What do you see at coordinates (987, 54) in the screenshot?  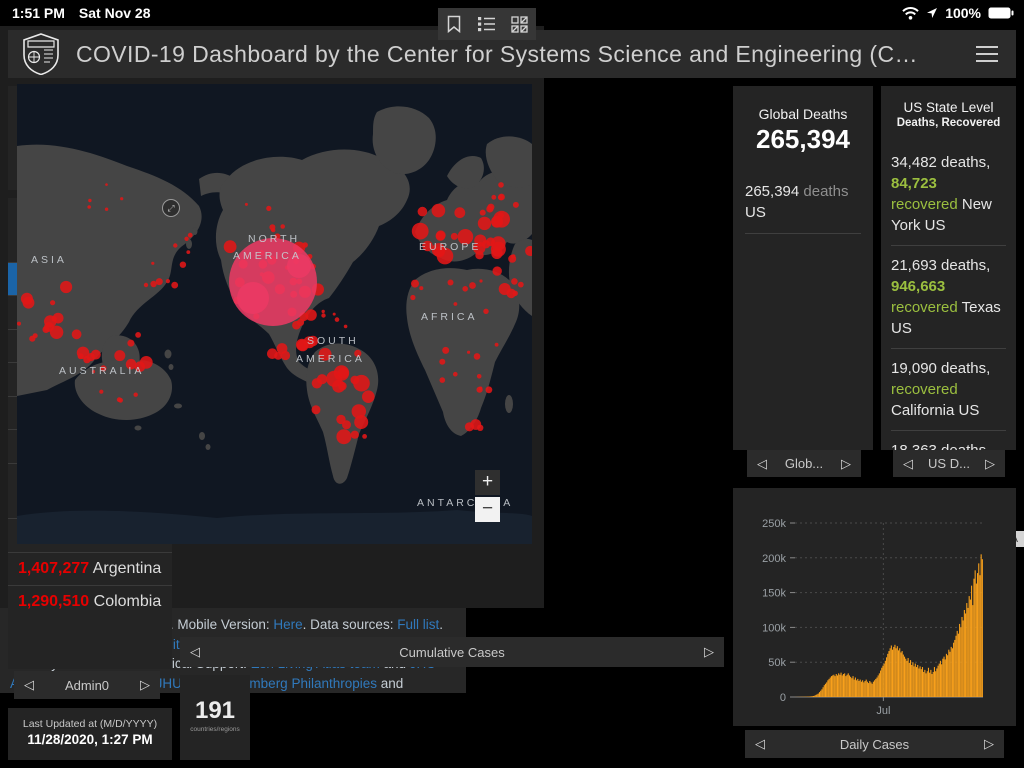 I see `menu-icon` at bounding box center [987, 54].